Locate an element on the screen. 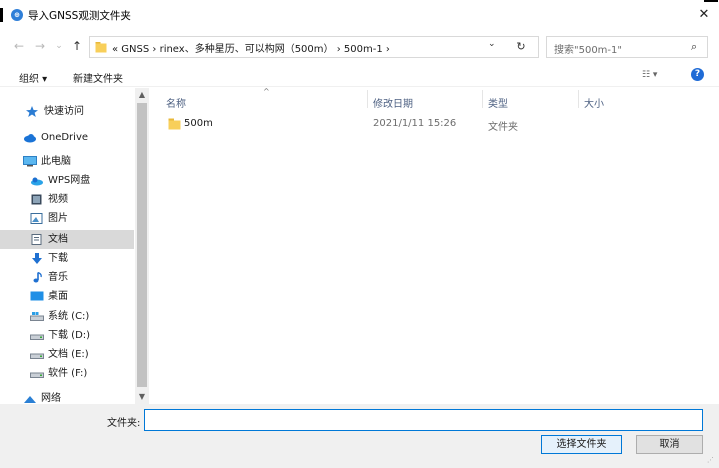 The height and width of the screenshot is (468, 719). sidebar-item-label: WPS网盘 is located at coordinates (69, 180).